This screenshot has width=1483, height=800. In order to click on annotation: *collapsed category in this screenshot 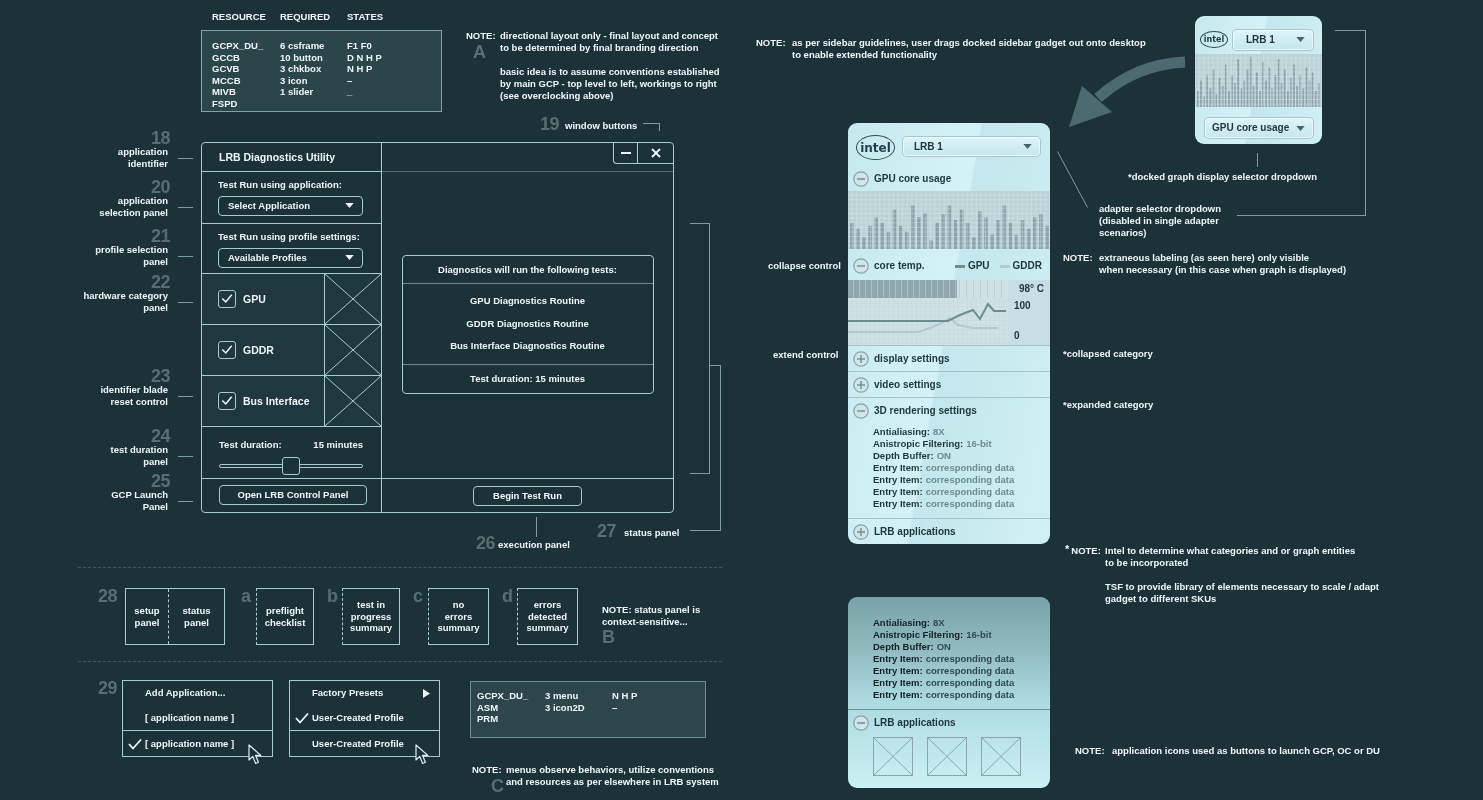, I will do `click(1108, 354)`.